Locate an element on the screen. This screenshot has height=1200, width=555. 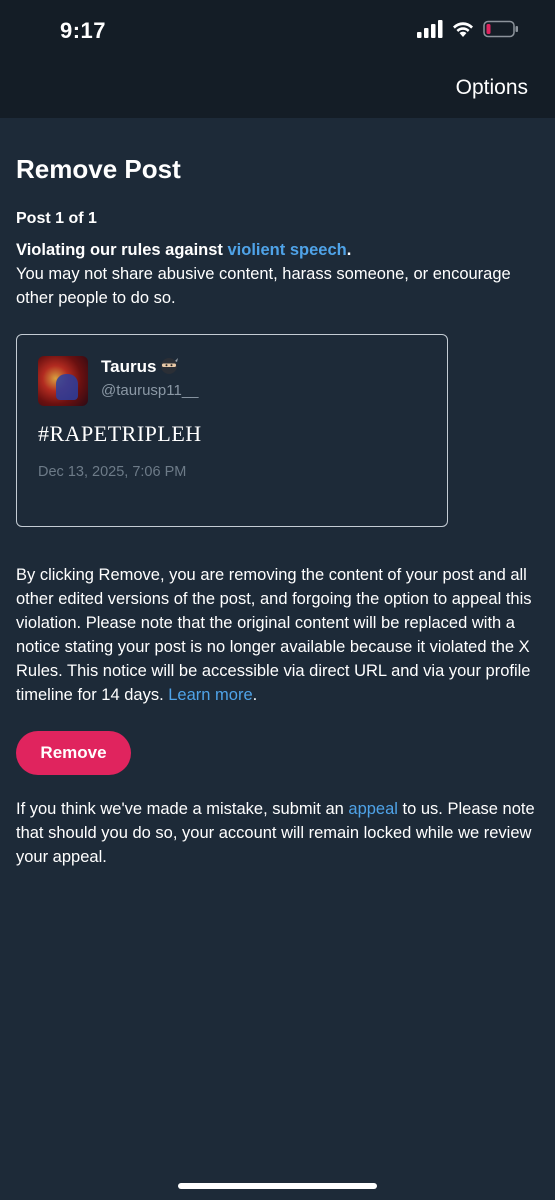
remove-button: Remove is located at coordinates (73, 753).